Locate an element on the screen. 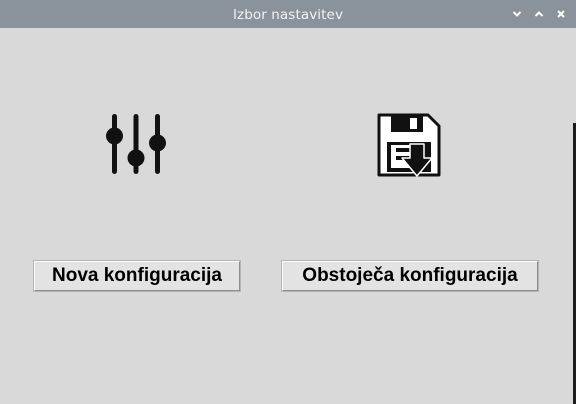 Image resolution: width=576 pixels, height=404 pixels. close-button is located at coordinates (561, 14).